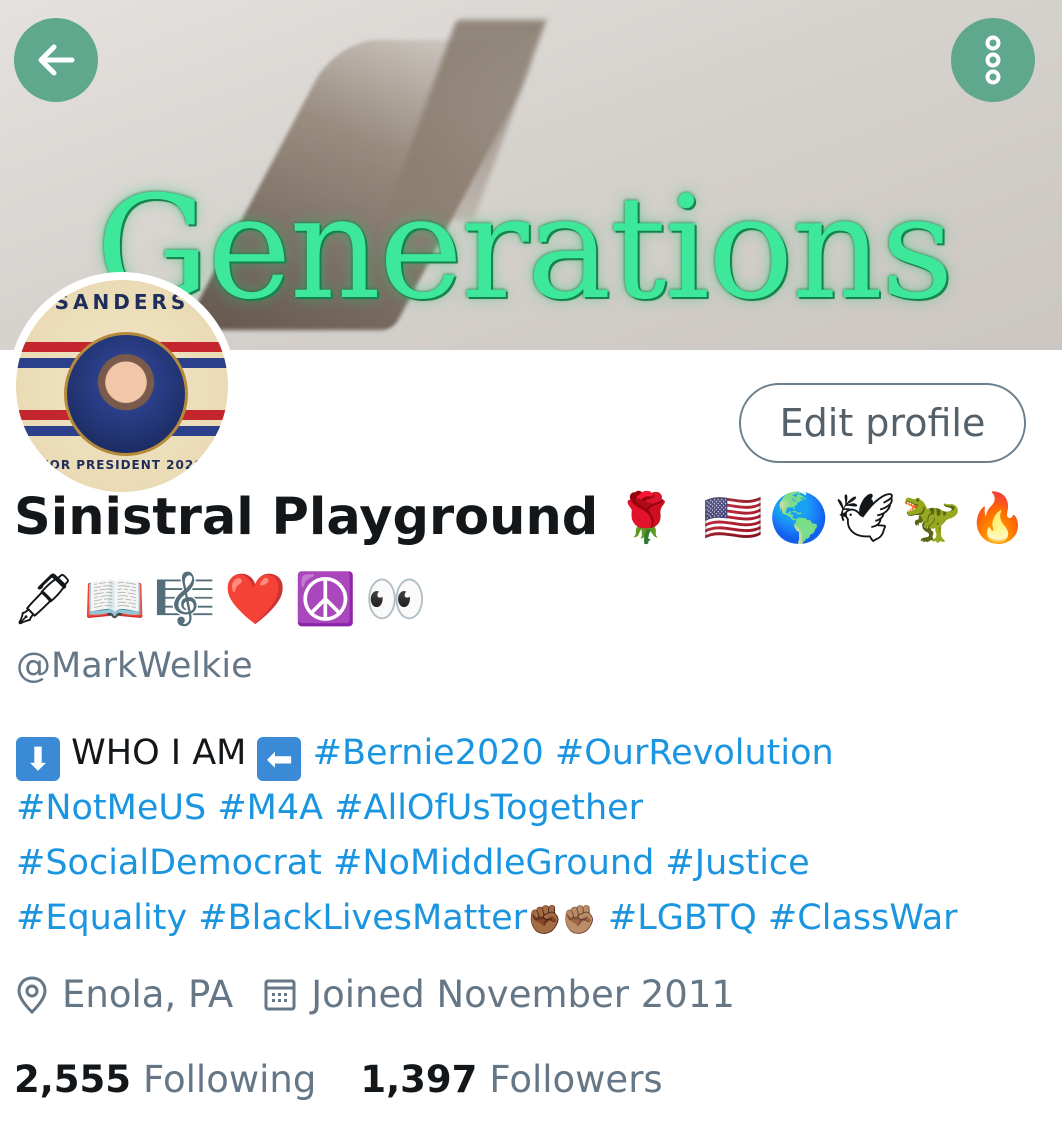 This screenshot has width=1062, height=1132. I want to click on avatar-top-text: SANDERS, so click(122, 302).